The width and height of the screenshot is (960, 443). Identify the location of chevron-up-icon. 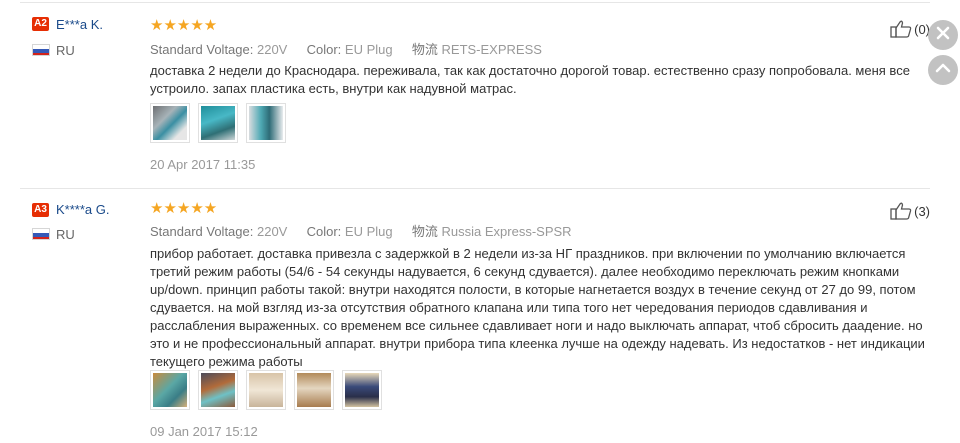
(943, 70).